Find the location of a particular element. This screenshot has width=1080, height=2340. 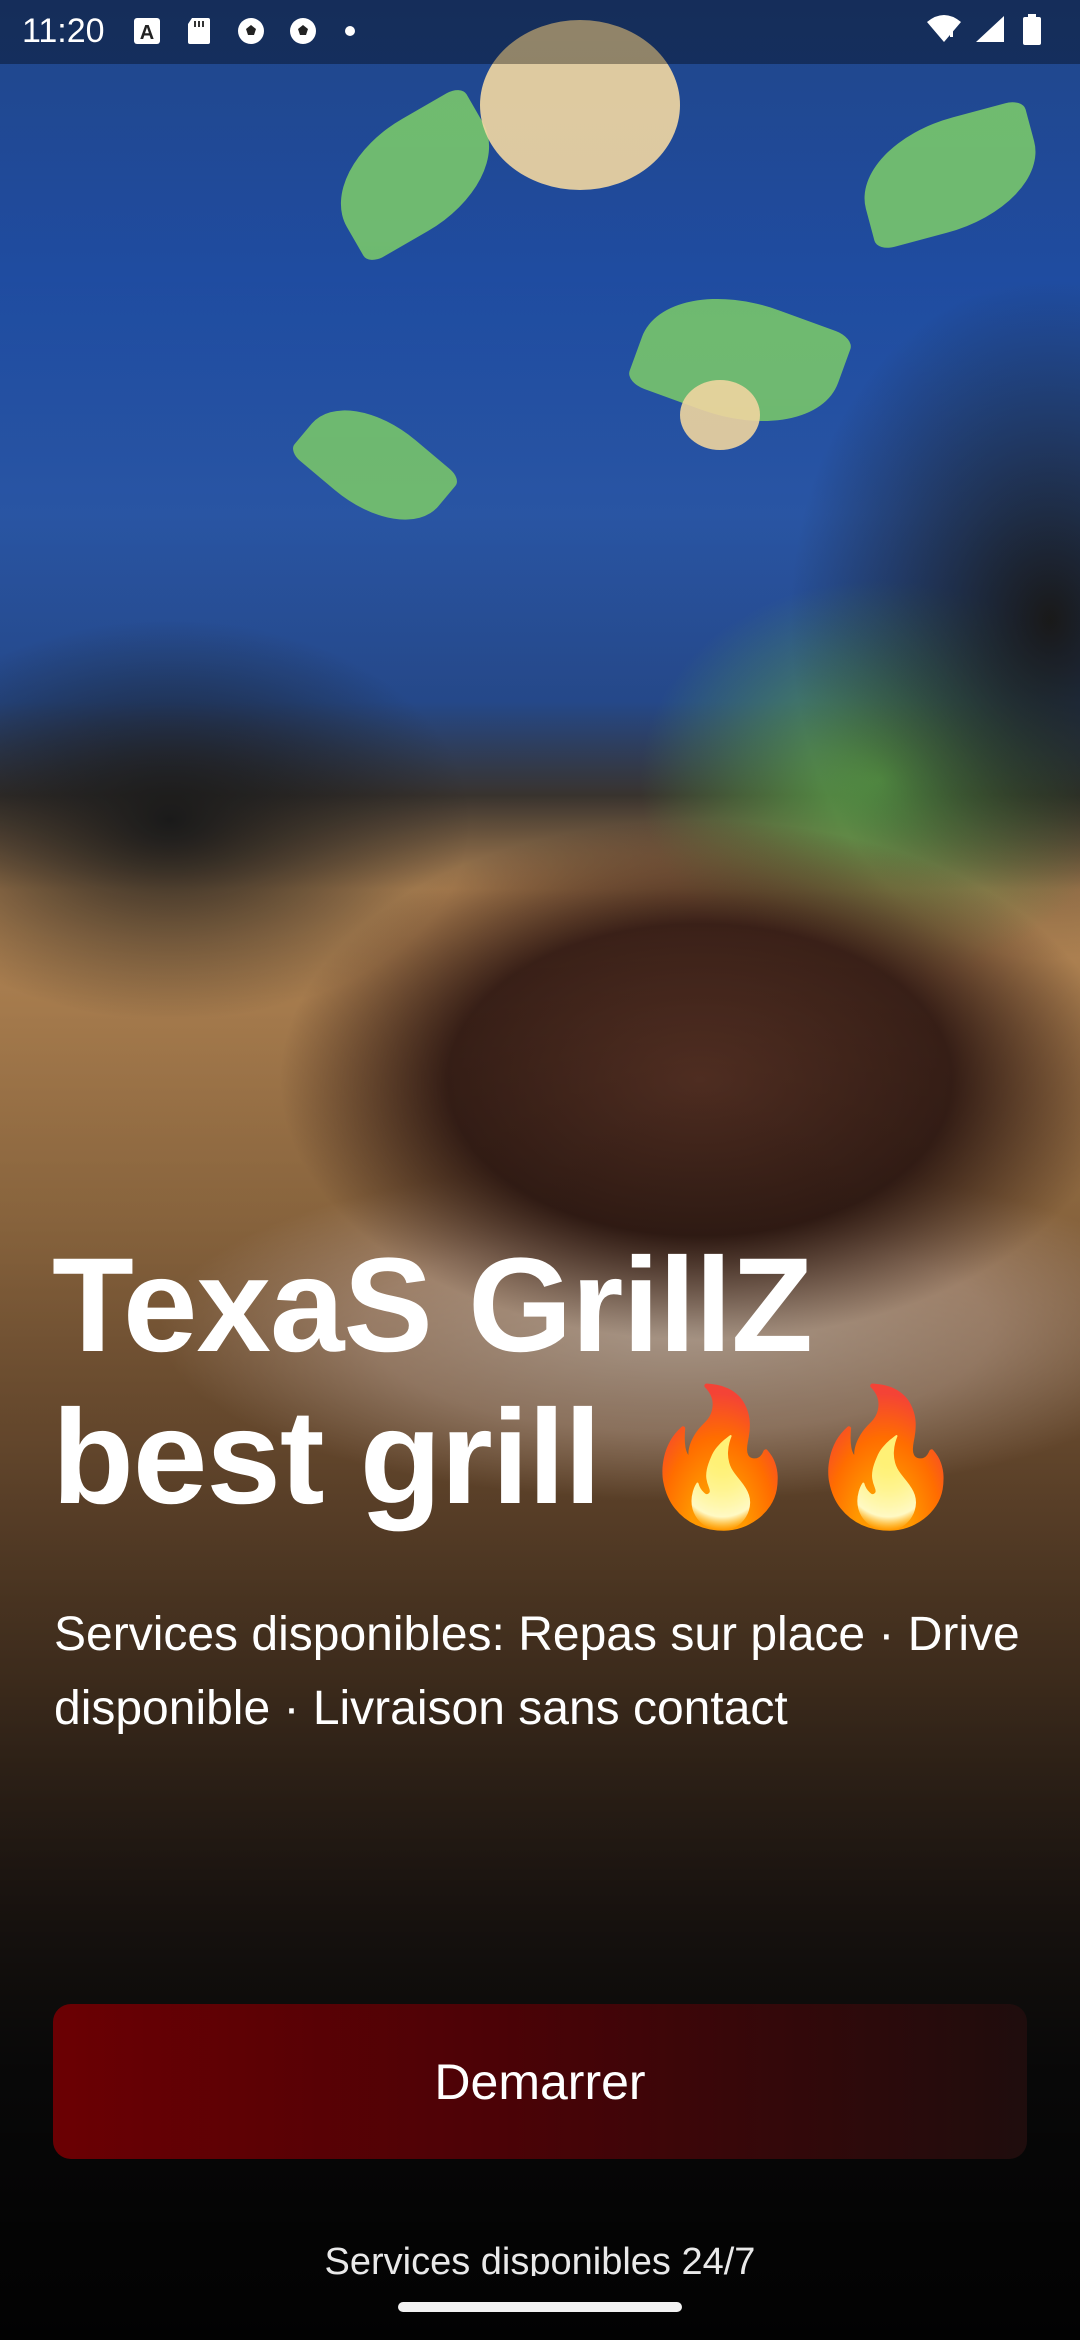

title-line-tagline: best grill 🔥🔥 is located at coordinates (510, 1457).